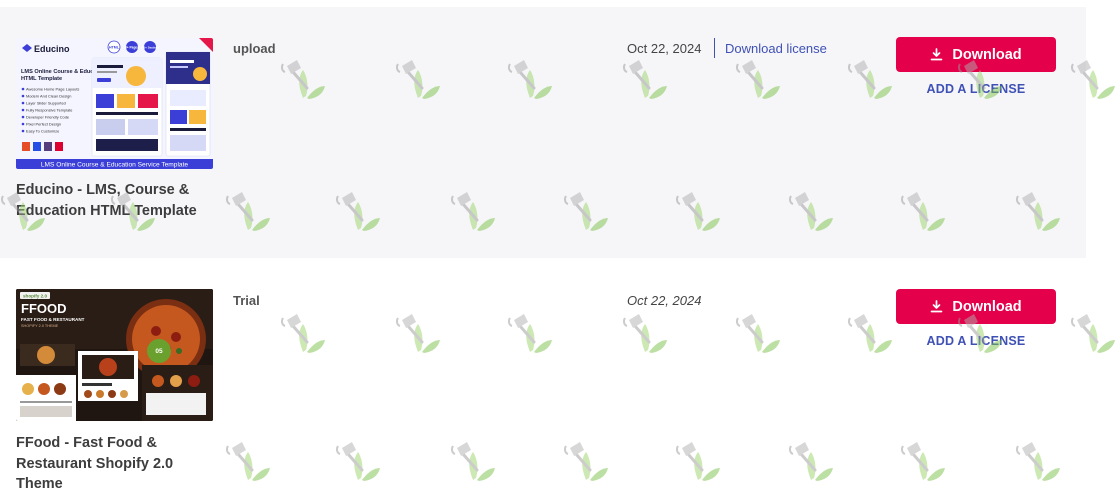  I want to click on thumb-feature-1: Modern And Clean Design, so click(48, 96).